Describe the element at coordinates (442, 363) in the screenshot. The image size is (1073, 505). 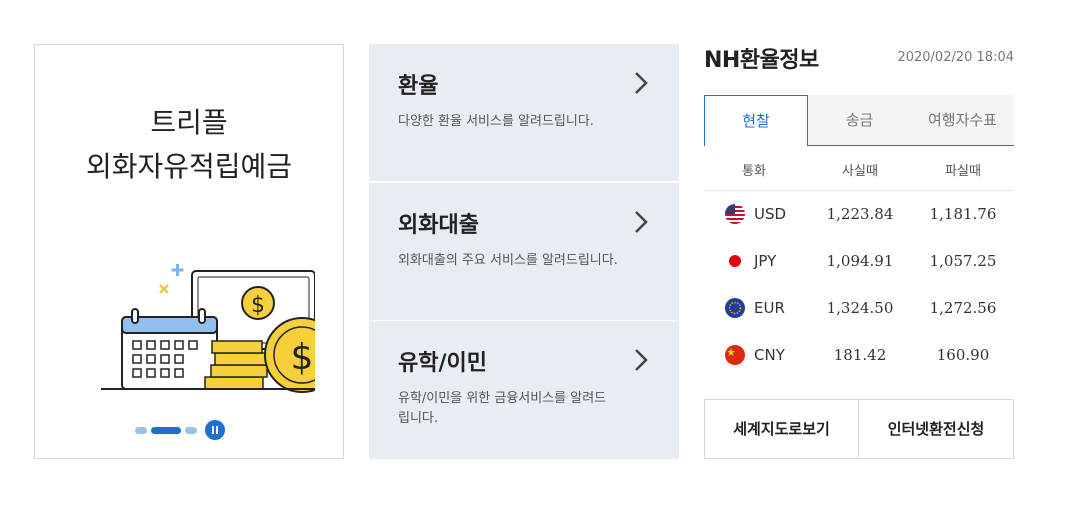
I see `service-title: 유학/이민` at that location.